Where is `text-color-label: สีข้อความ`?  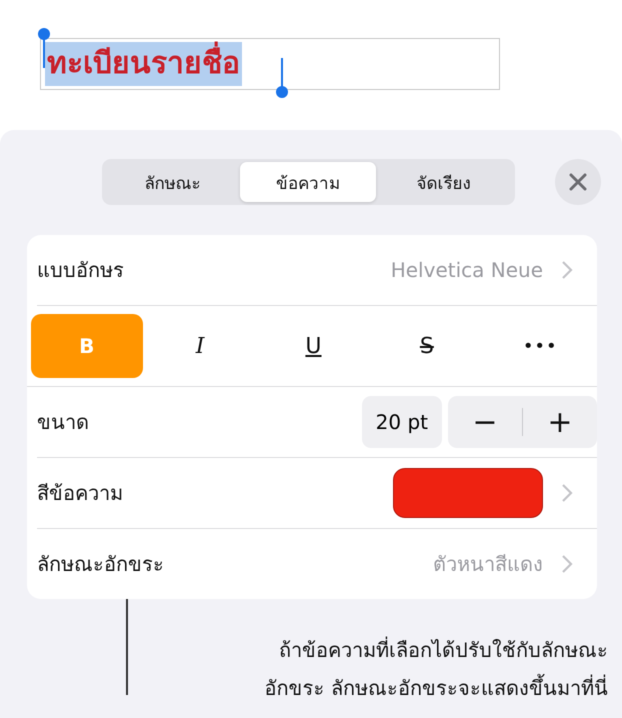
text-color-label: สีข้อความ is located at coordinates (80, 493).